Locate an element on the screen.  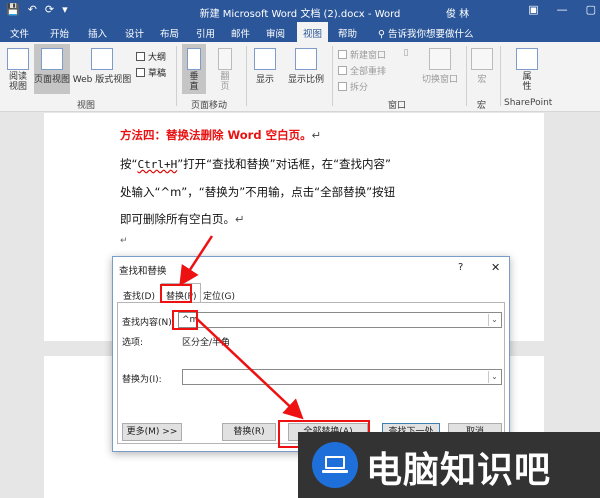
tell-me-label: 告诉我你想要做什么 is located at coordinates (430, 34).